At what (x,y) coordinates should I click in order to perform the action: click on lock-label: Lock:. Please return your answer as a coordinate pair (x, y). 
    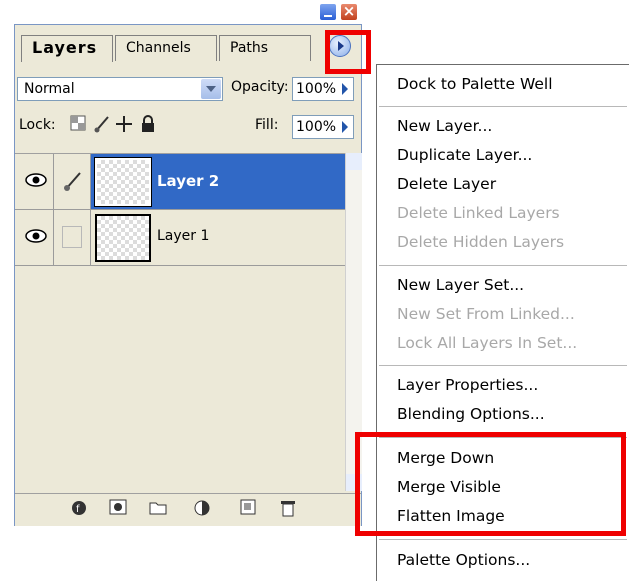
    Looking at the image, I should click on (37, 125).